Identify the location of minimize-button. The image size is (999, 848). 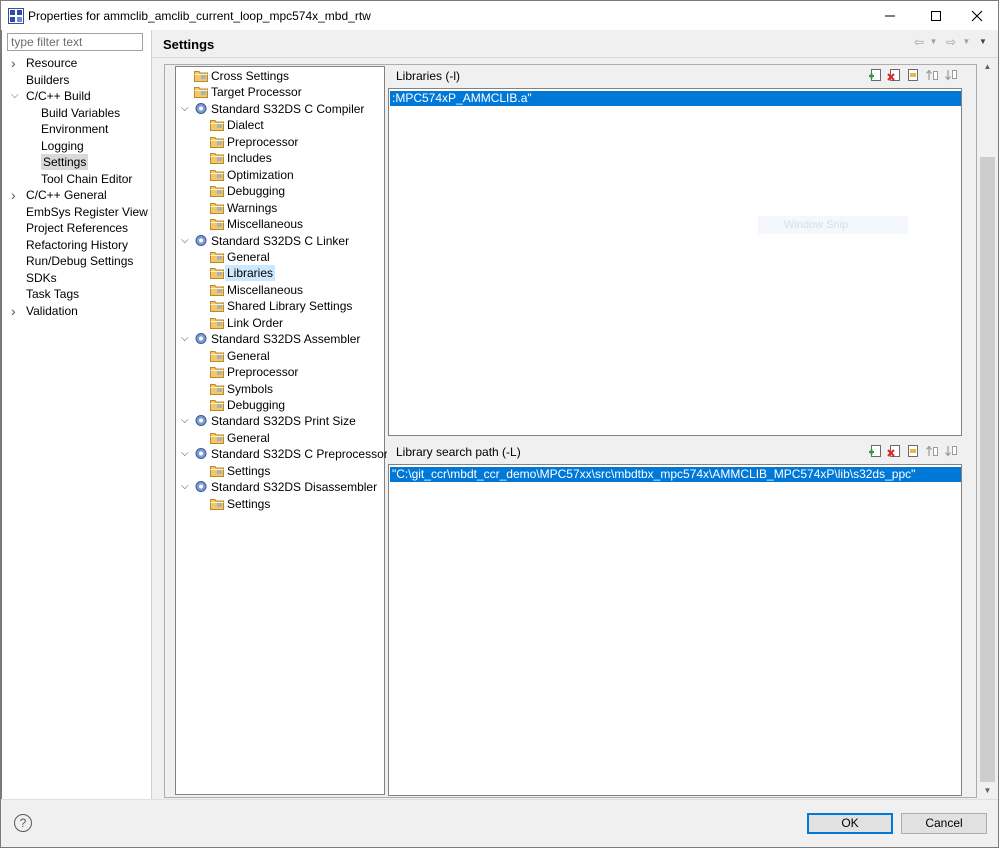
(890, 15).